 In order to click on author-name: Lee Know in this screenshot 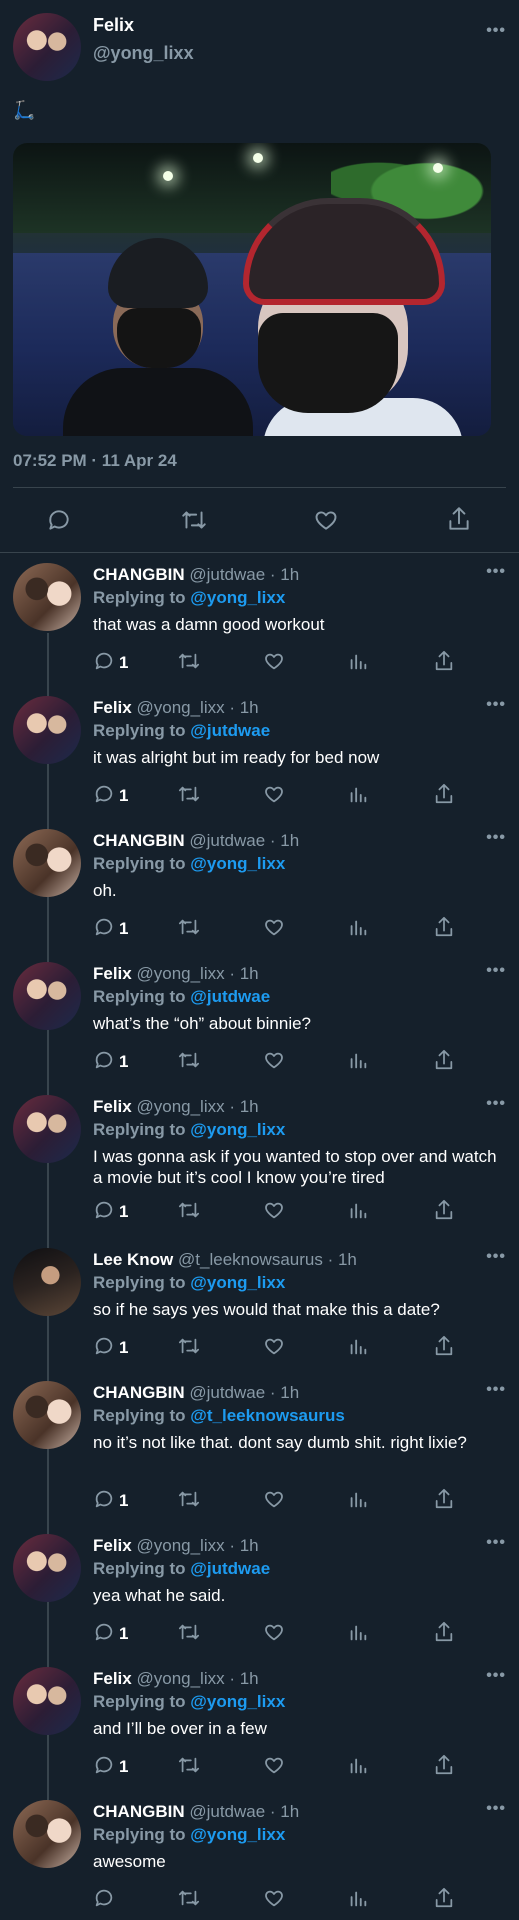, I will do `click(133, 1259)`.